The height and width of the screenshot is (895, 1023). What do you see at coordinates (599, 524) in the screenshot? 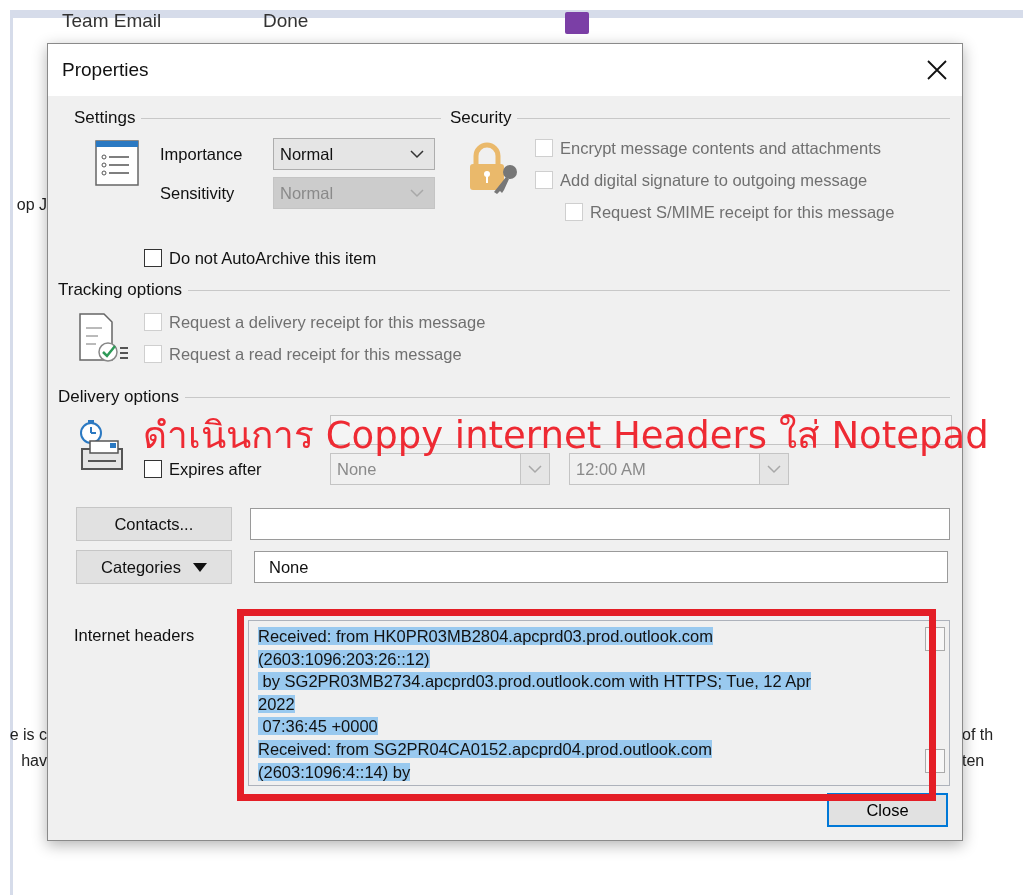
I see `contacts-field` at bounding box center [599, 524].